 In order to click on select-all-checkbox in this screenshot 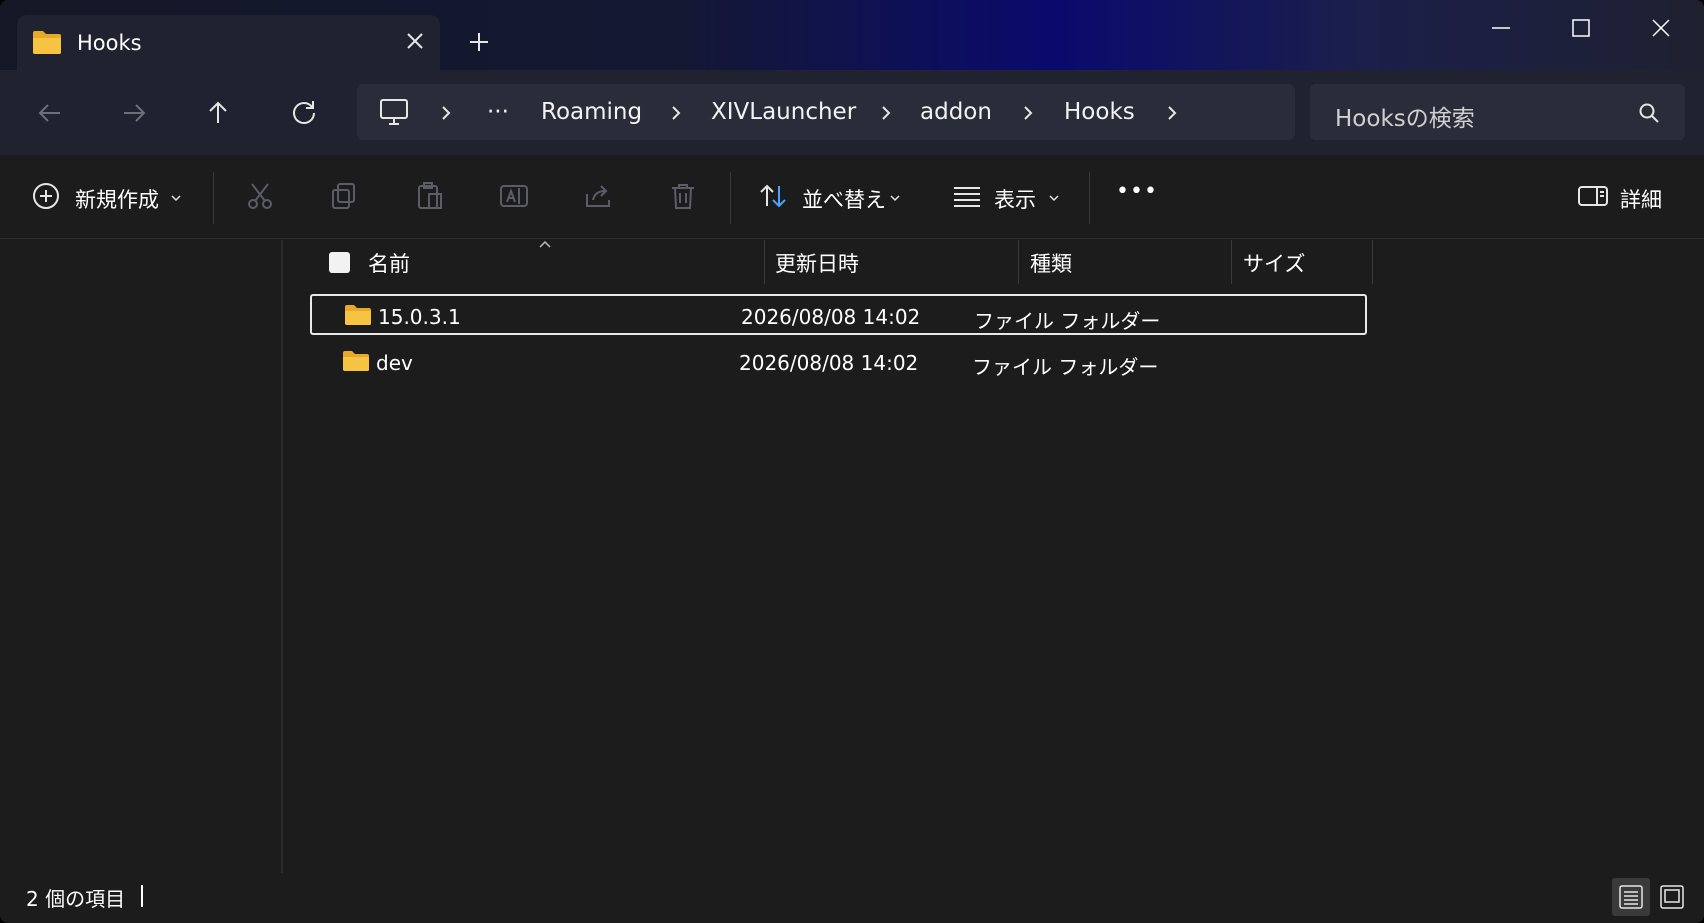, I will do `click(339, 262)`.